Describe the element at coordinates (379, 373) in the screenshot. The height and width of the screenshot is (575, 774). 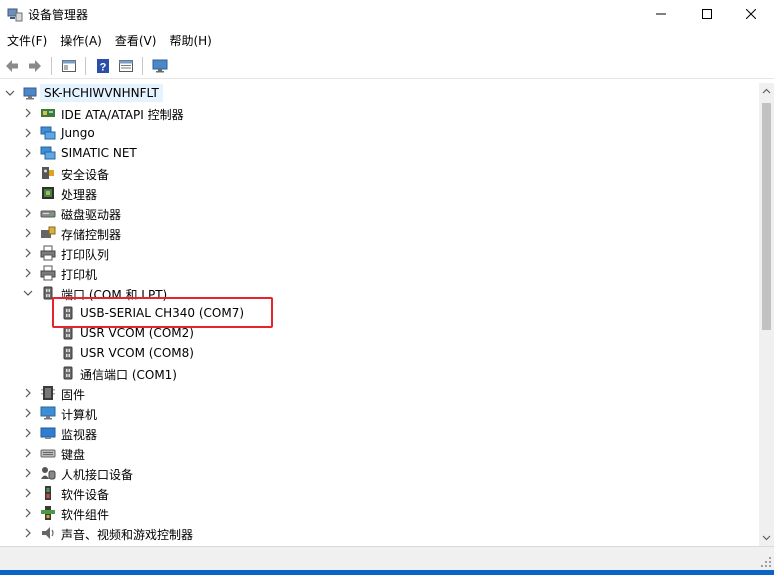
I see `tree-child-item: 通信端口 (COM1)` at that location.